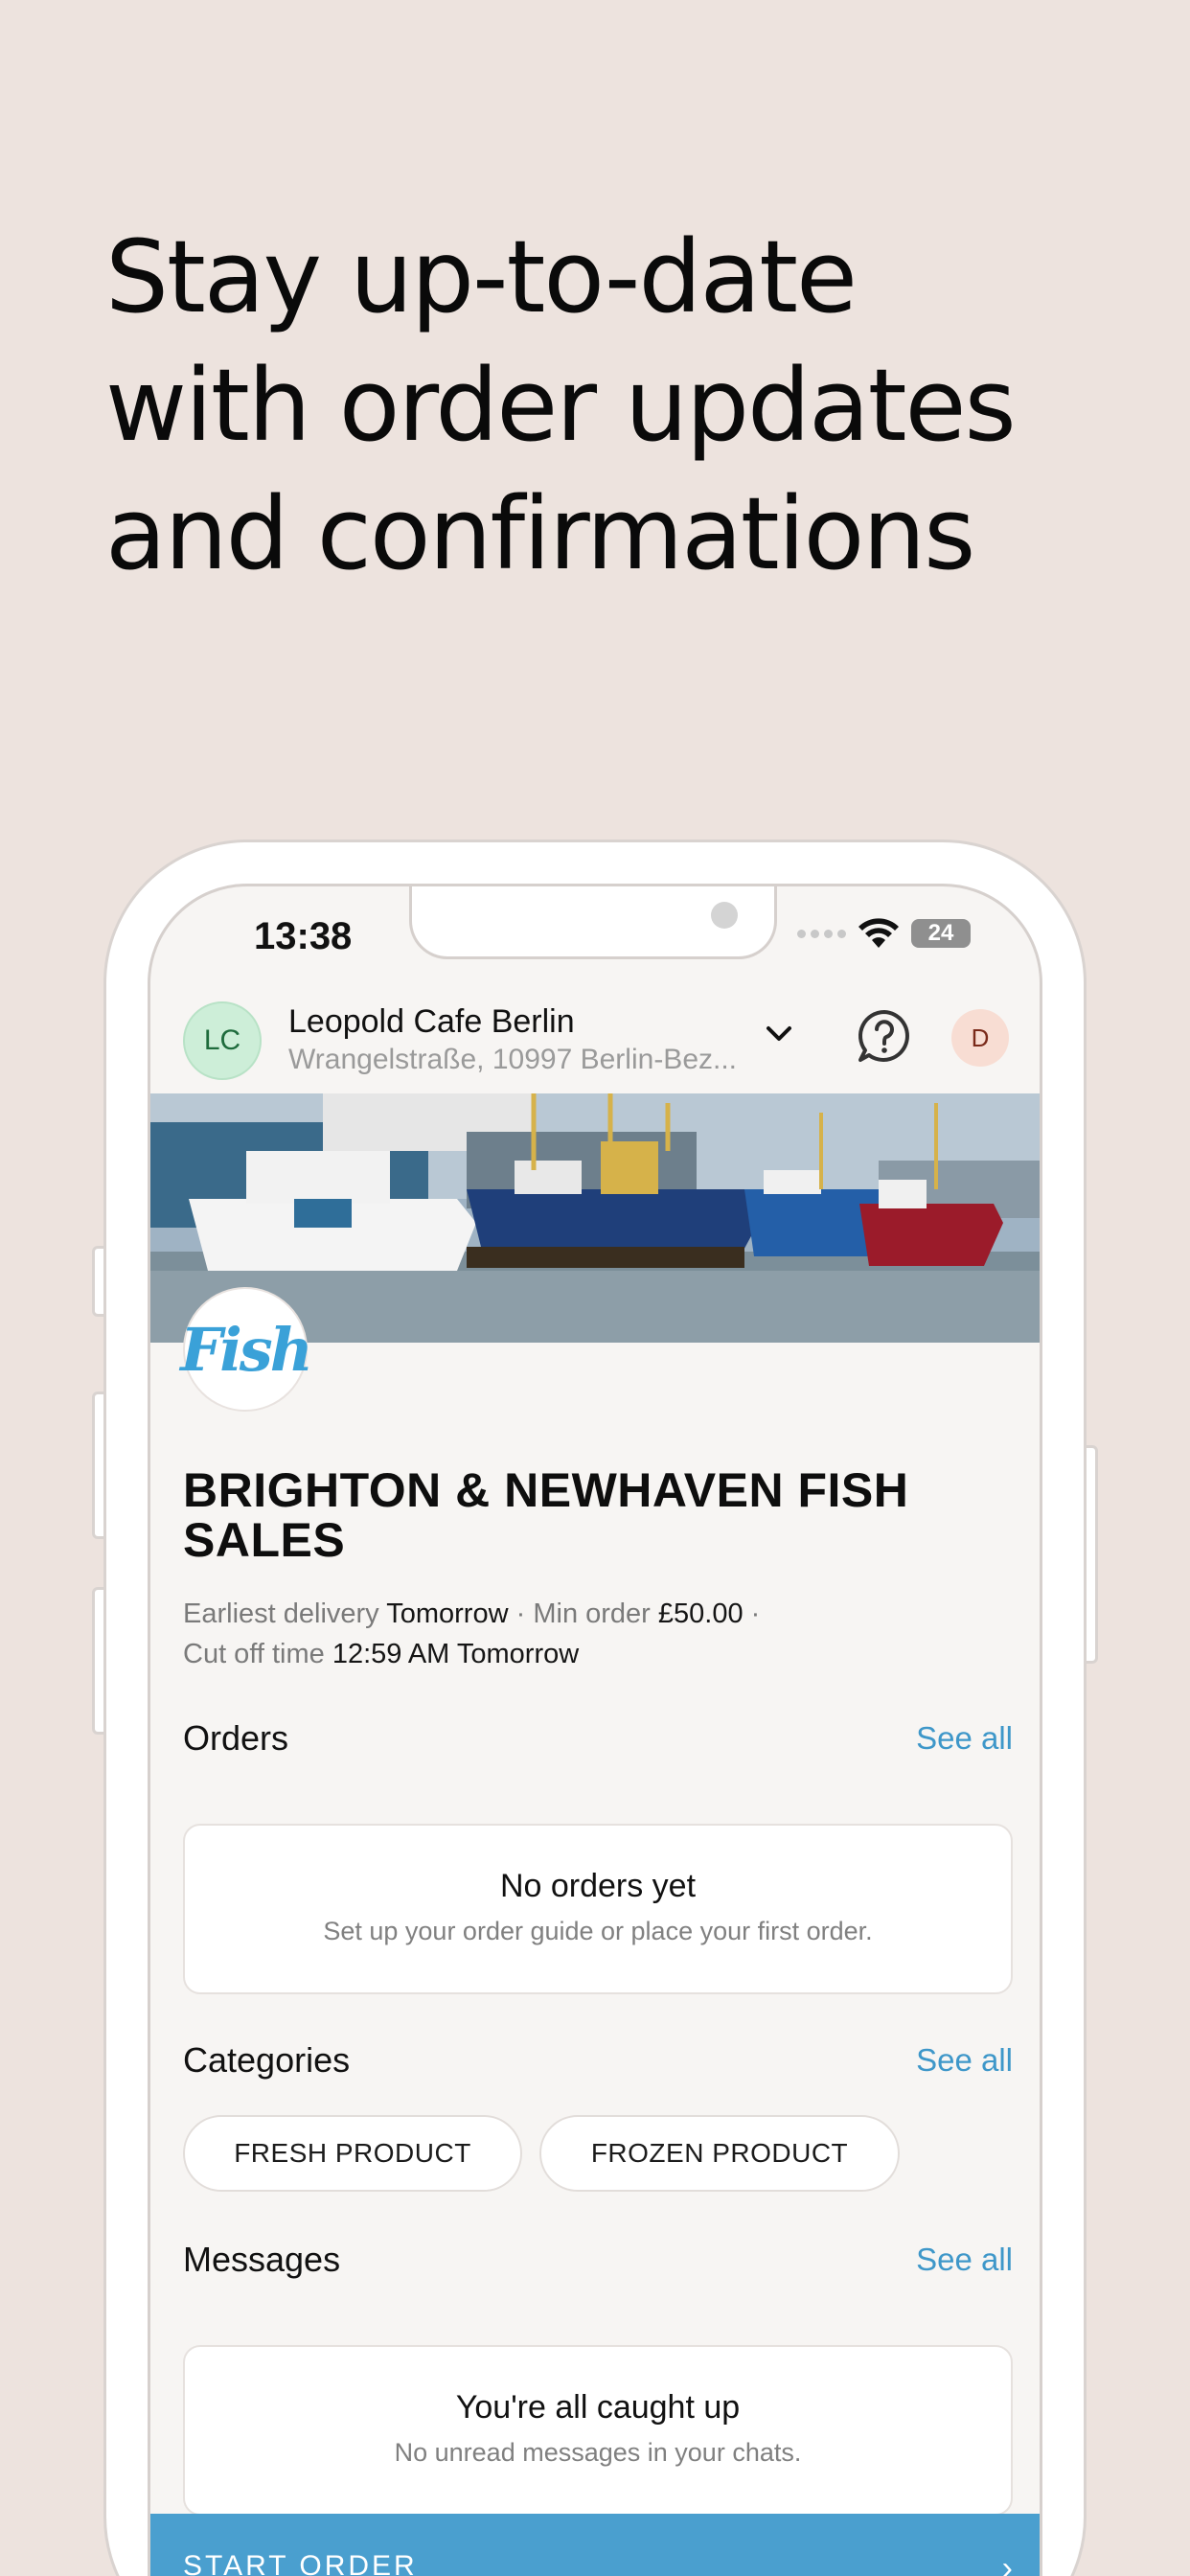 This screenshot has height=2576, width=1190. I want to click on chevron-down-icon, so click(779, 1034).